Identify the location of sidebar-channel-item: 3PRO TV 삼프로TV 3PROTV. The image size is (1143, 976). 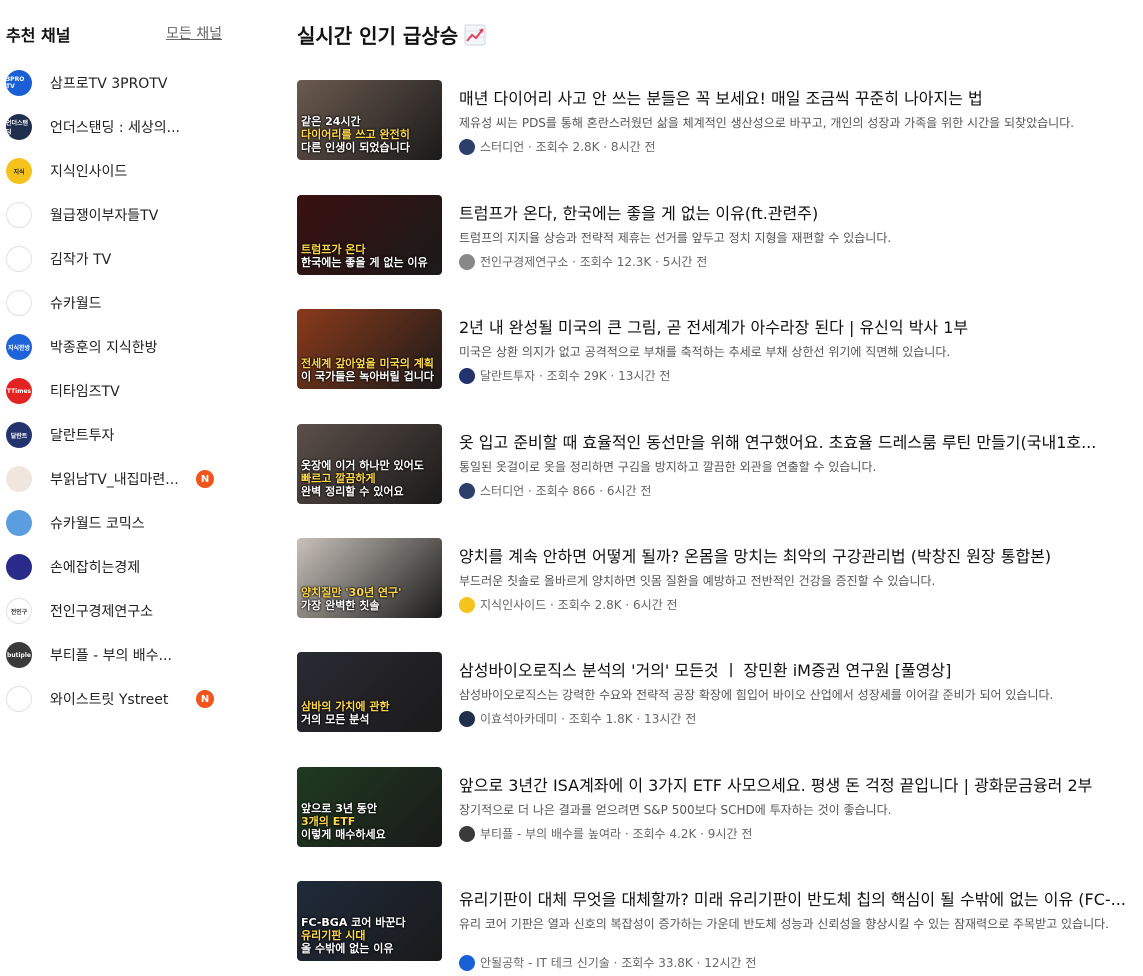
(131, 83).